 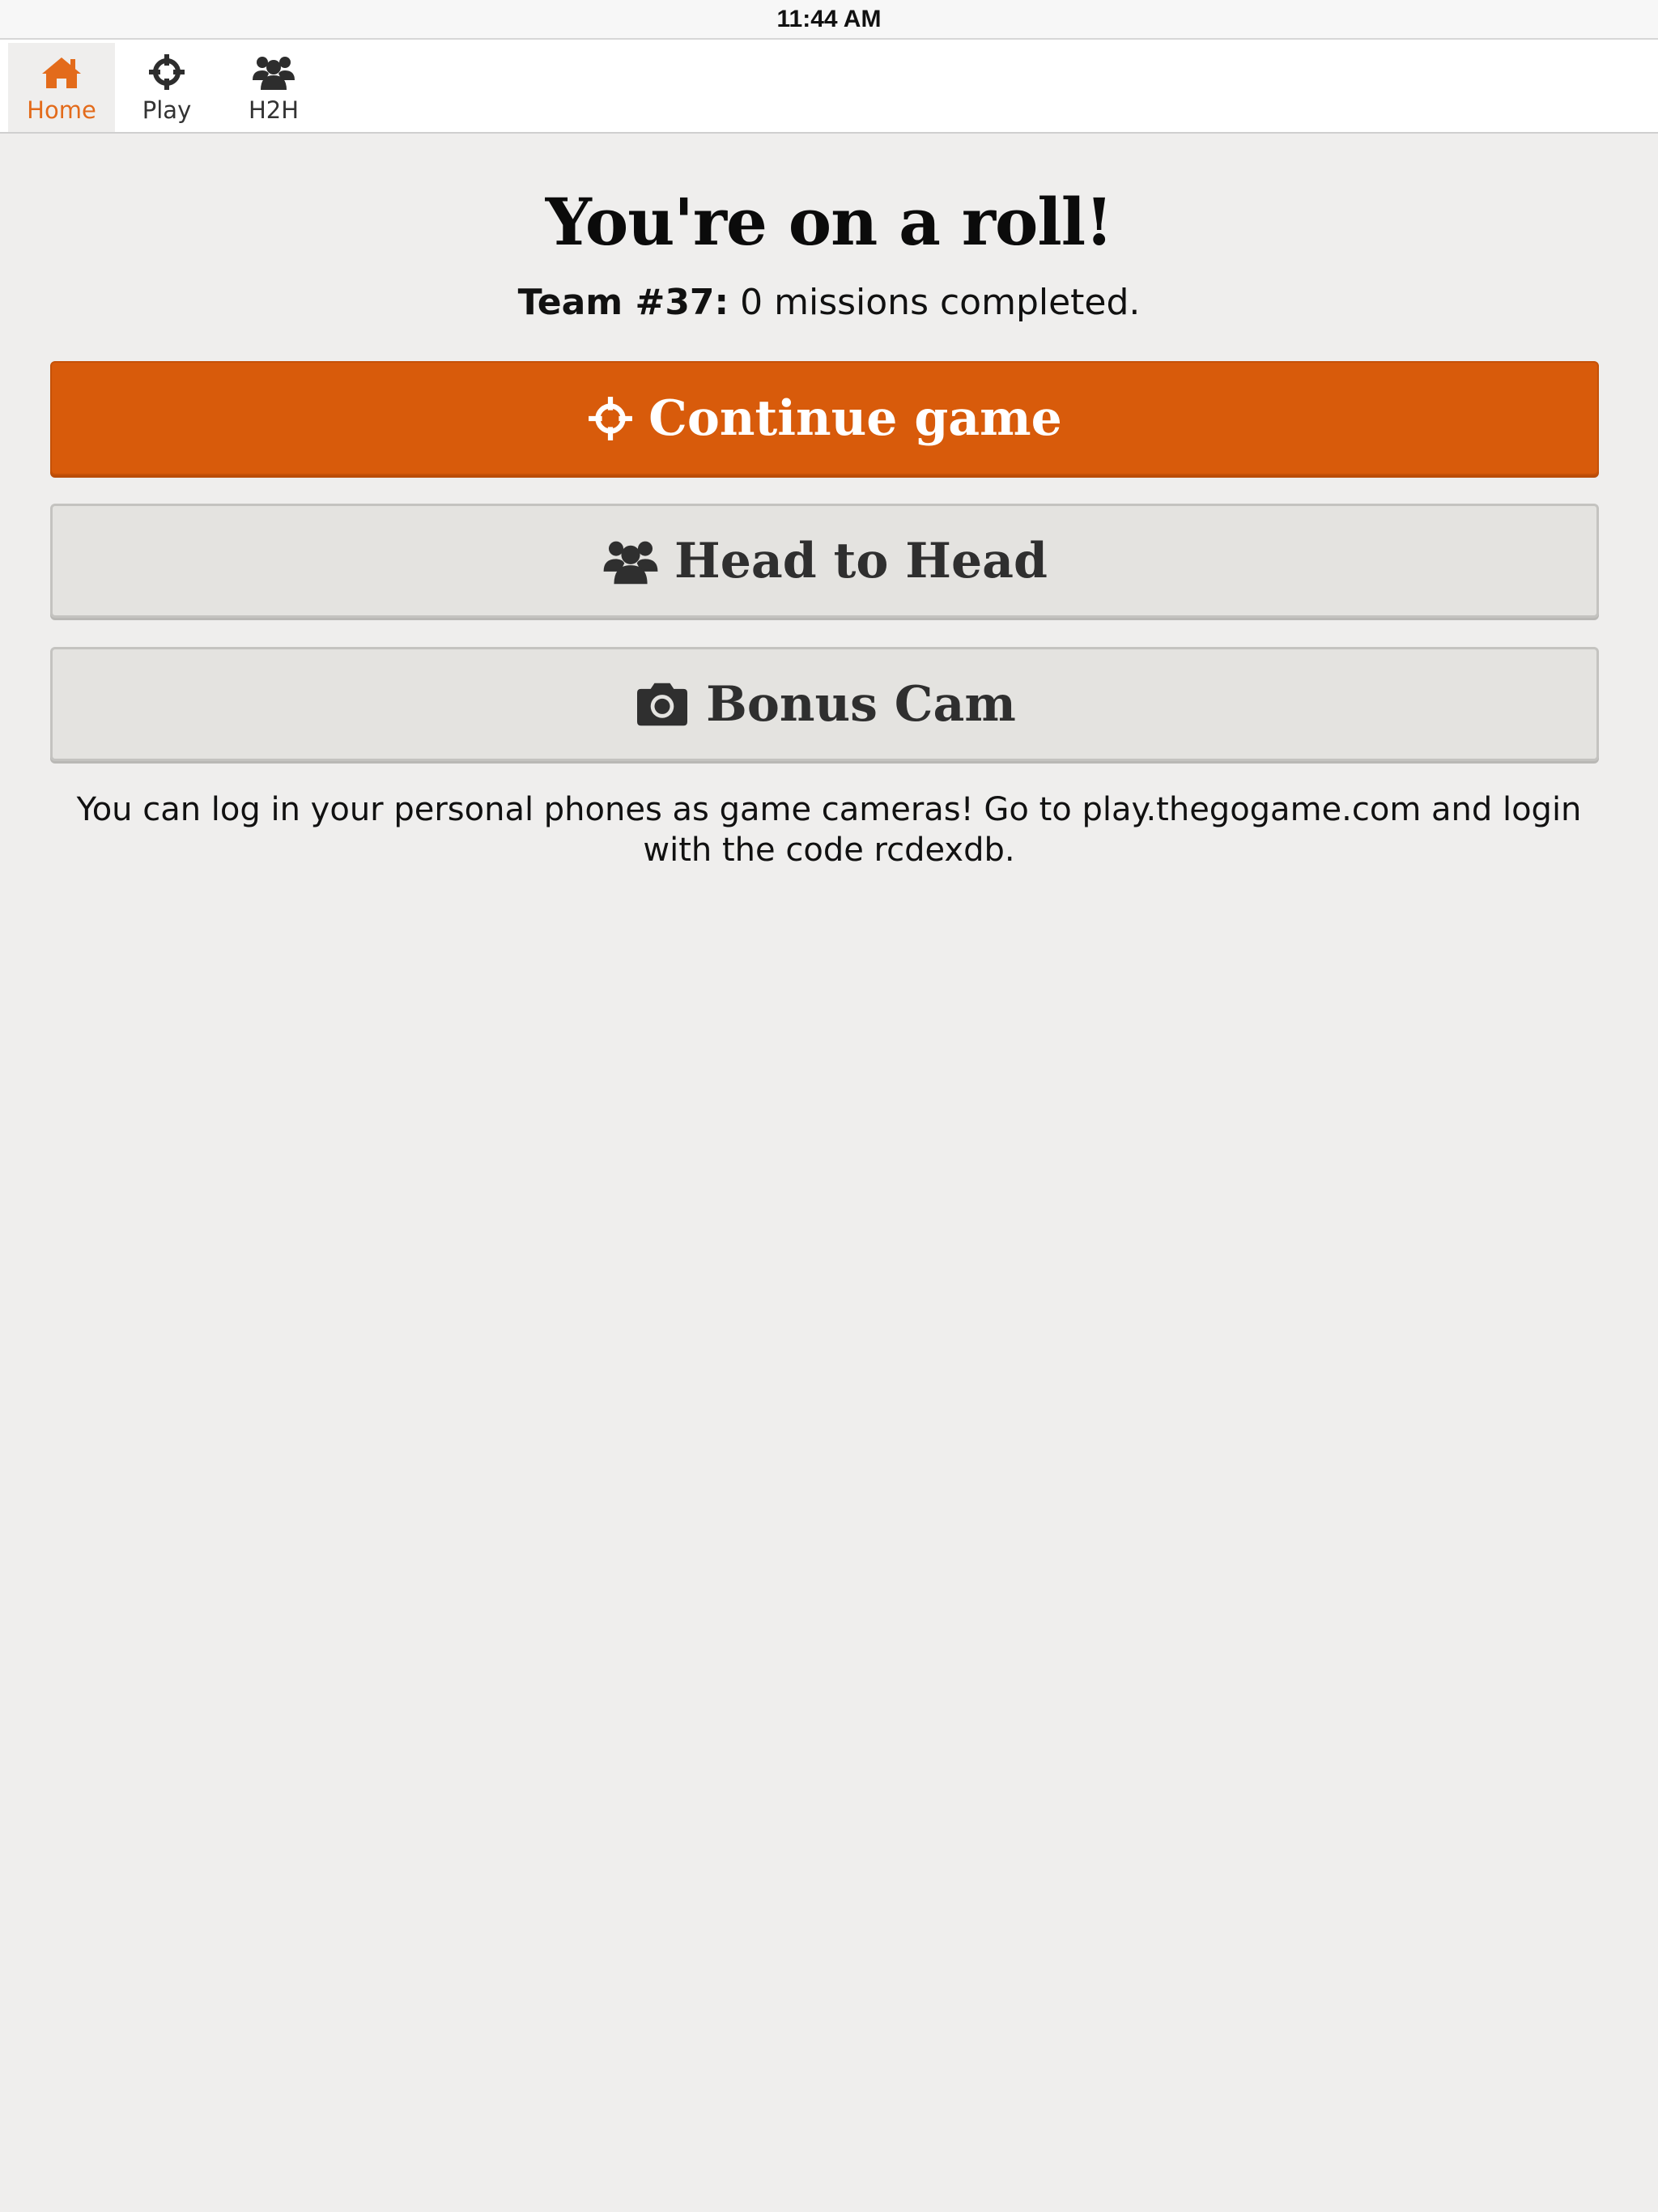 What do you see at coordinates (861, 560) in the screenshot?
I see `head-to-head-label: Head to Head` at bounding box center [861, 560].